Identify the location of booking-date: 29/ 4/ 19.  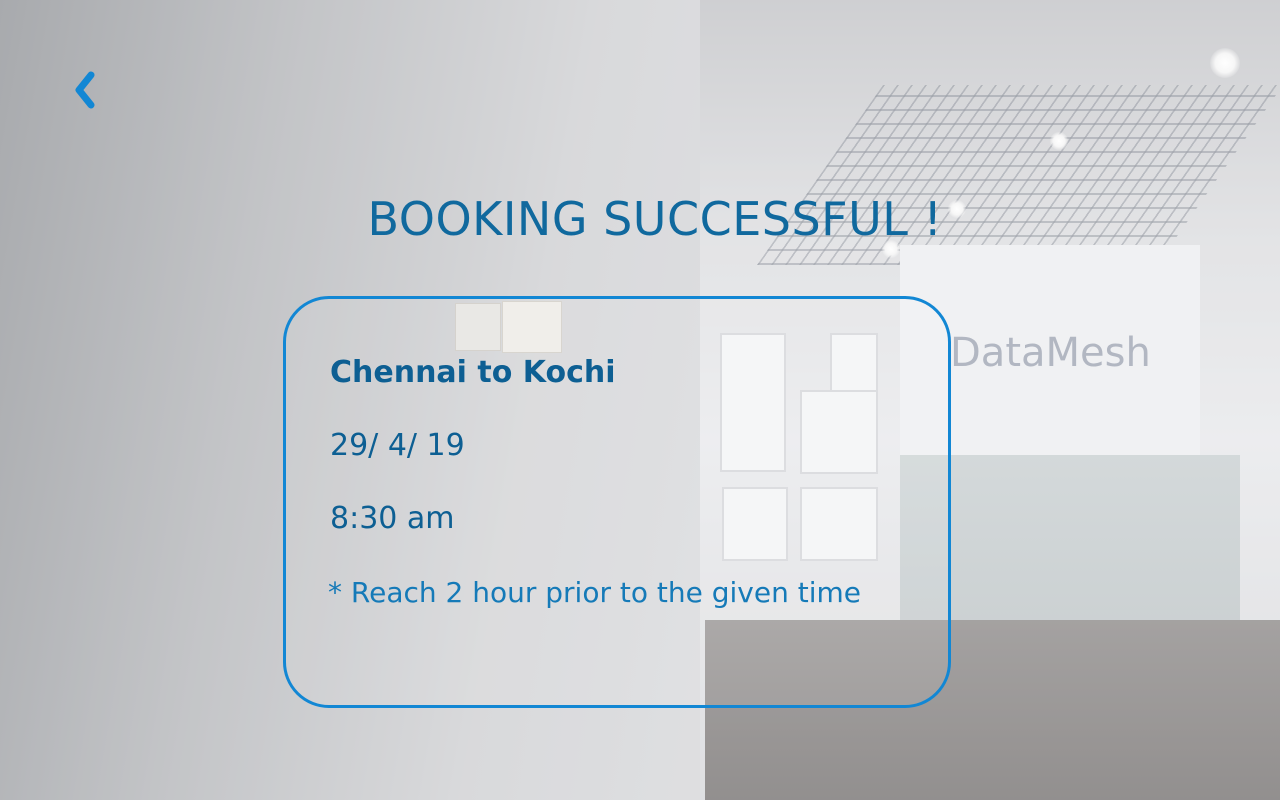
(397, 445).